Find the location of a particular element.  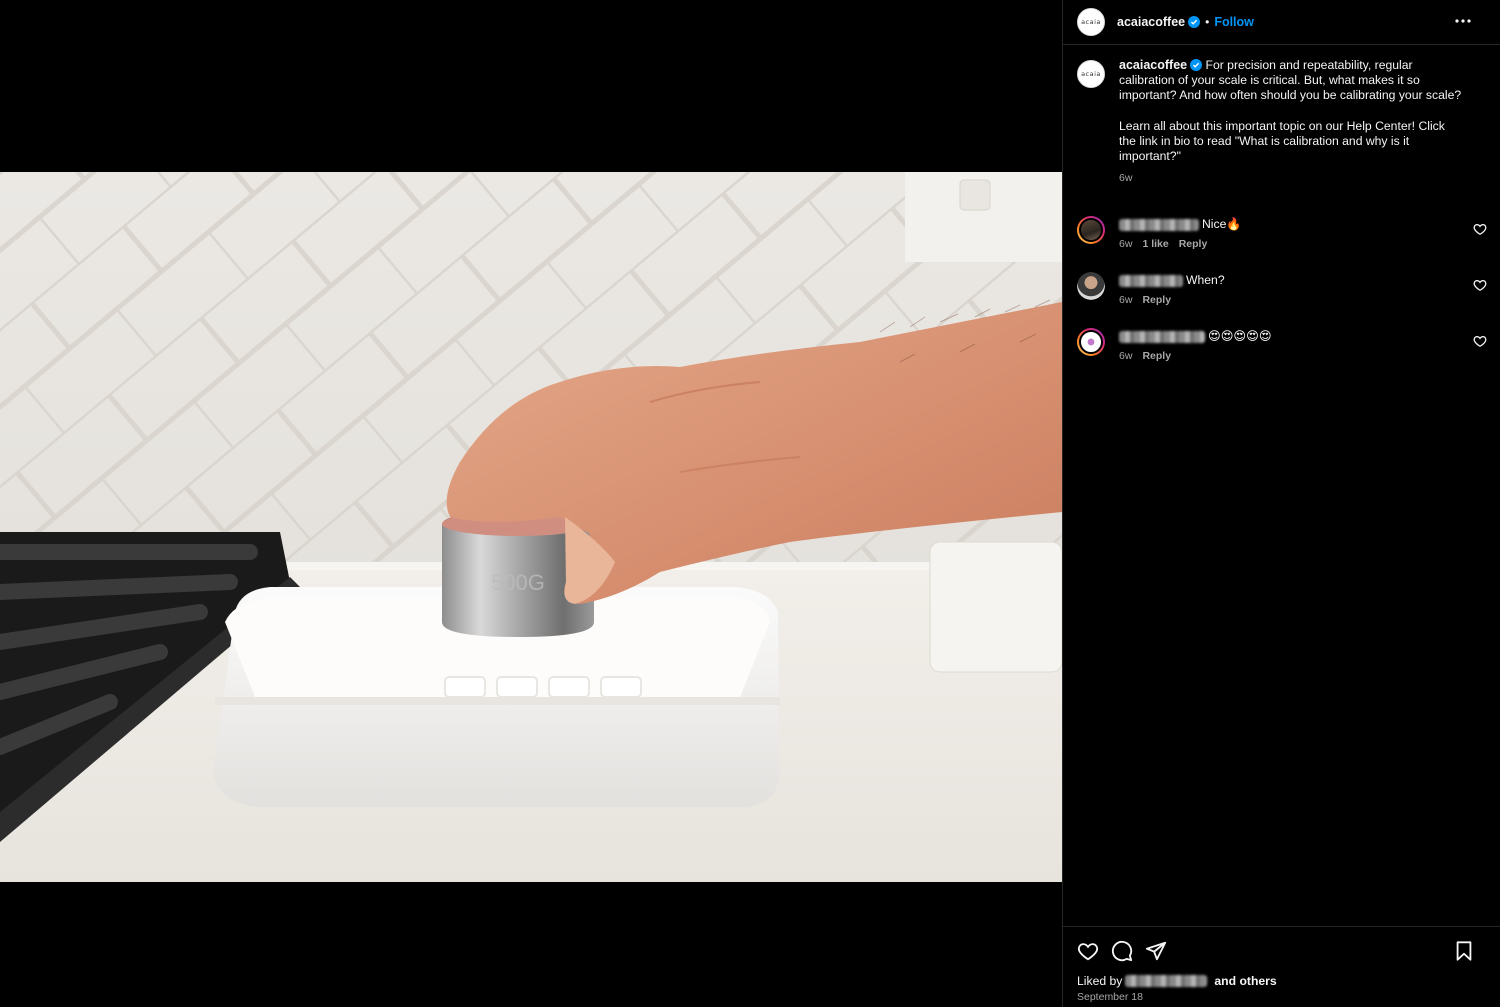

post-header: acaia acaiacoffee • Follow is located at coordinates (1281, 22).